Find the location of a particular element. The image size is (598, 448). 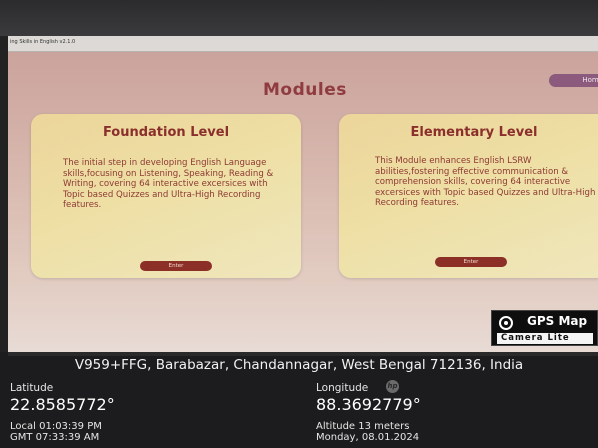

camera-icon is located at coordinates (506, 323).